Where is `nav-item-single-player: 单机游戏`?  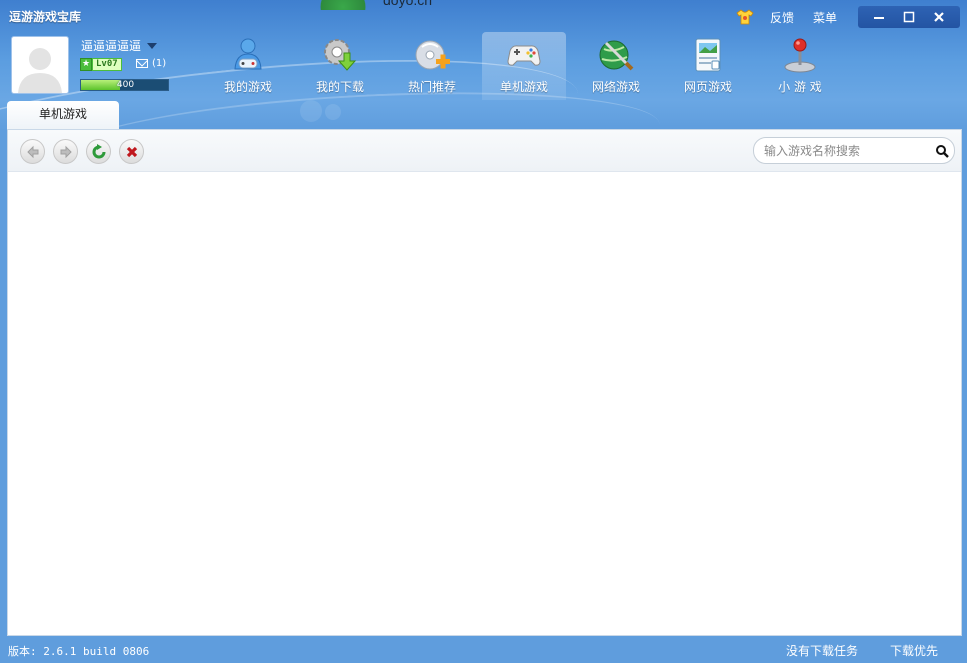
nav-item-single-player: 单机游戏 is located at coordinates (524, 66).